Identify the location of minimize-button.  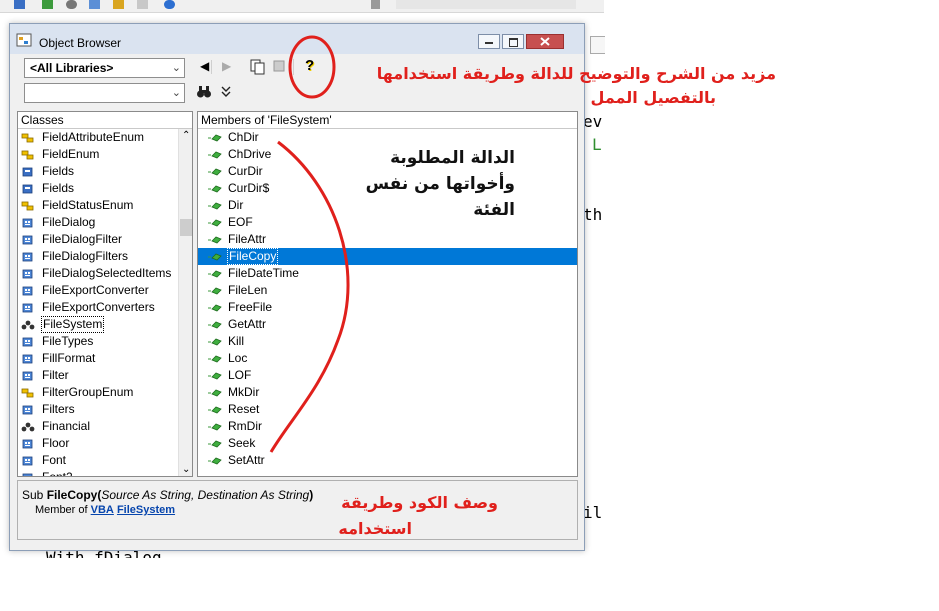
(489, 41).